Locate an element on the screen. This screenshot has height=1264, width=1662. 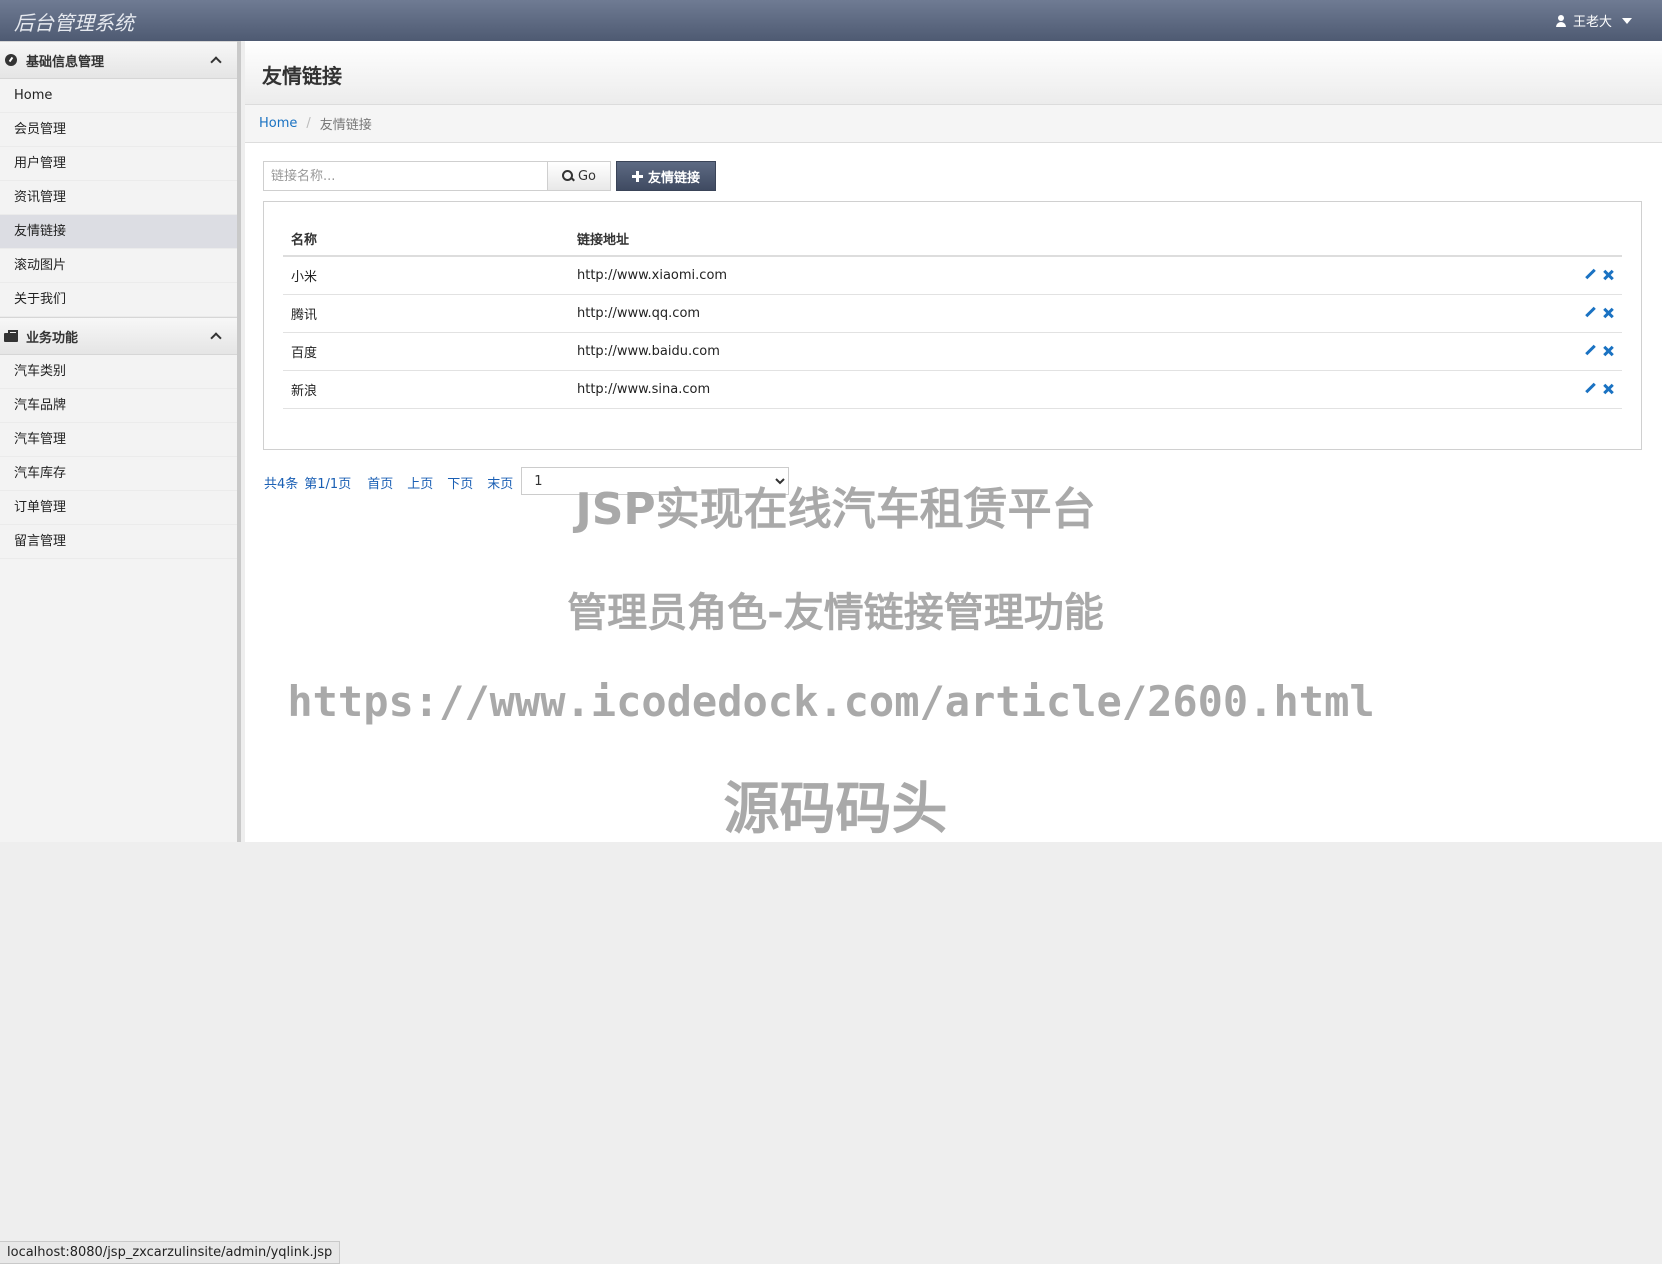
cell-name: 新浪 is located at coordinates (426, 389).